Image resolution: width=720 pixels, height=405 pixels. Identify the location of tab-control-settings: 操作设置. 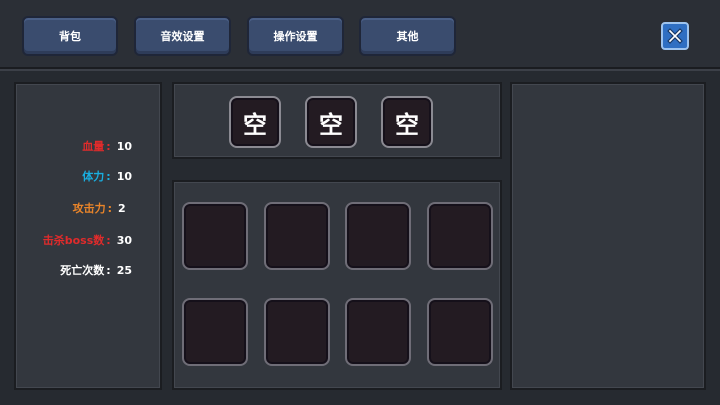
(295, 36).